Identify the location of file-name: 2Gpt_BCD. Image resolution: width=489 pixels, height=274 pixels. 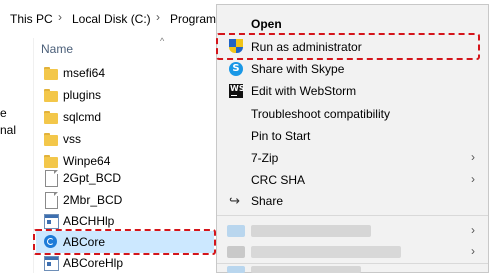
(92, 178).